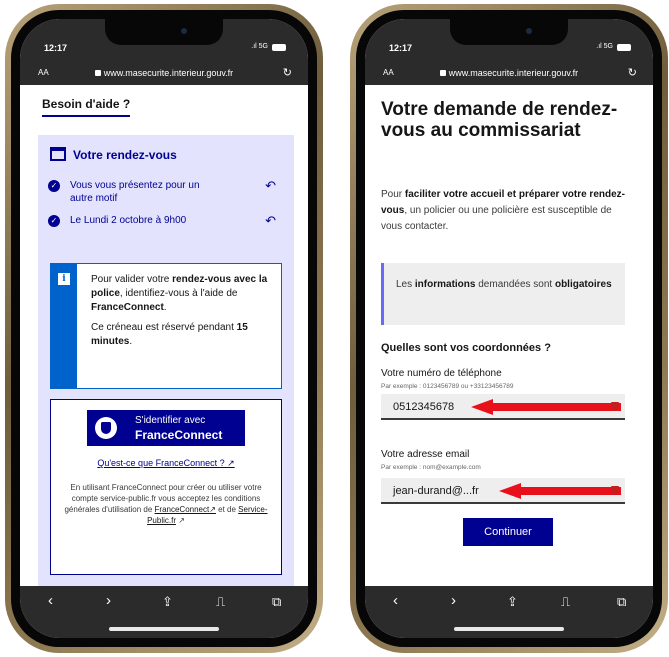  What do you see at coordinates (185, 509) in the screenshot?
I see `franceconnect-terms-link: FranceConnect↗` at bounding box center [185, 509].